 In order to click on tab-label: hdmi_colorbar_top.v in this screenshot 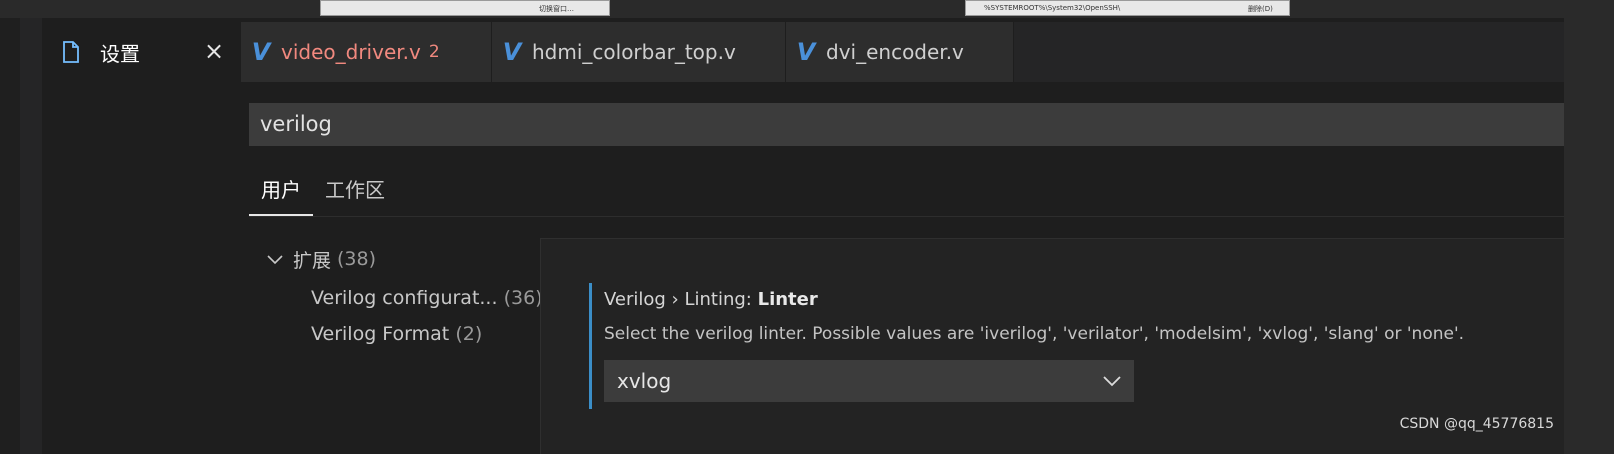, I will do `click(634, 52)`.